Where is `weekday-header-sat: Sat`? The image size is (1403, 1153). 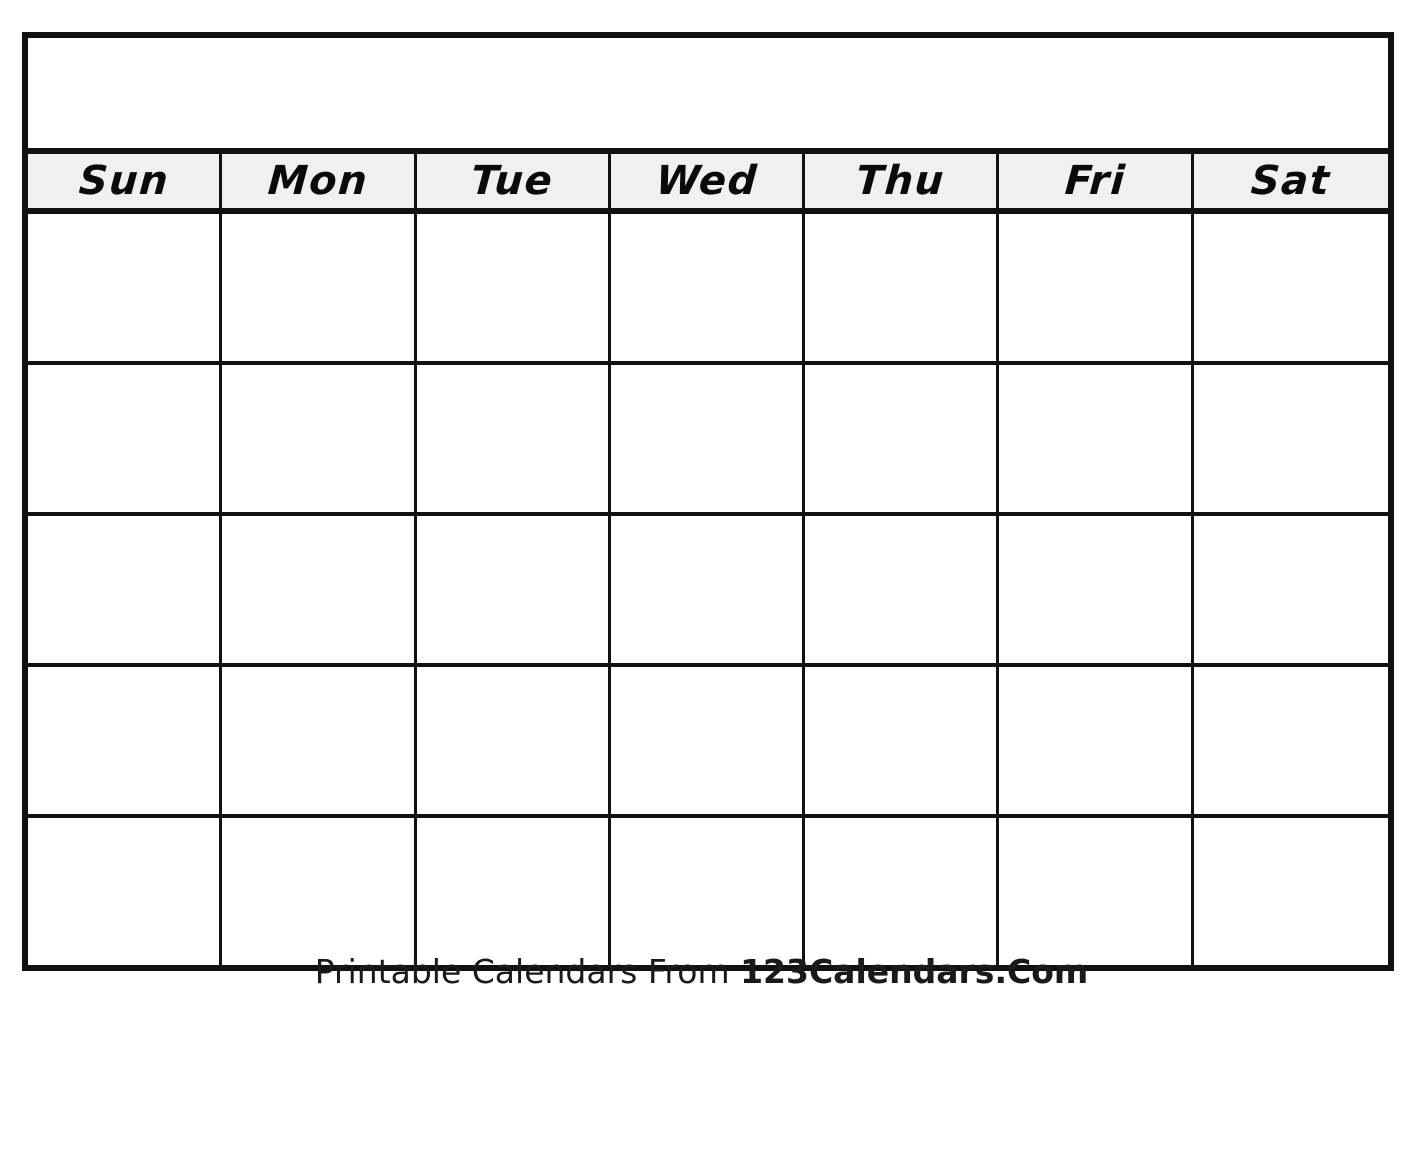
weekday-header-sat: Sat is located at coordinates (1290, 181).